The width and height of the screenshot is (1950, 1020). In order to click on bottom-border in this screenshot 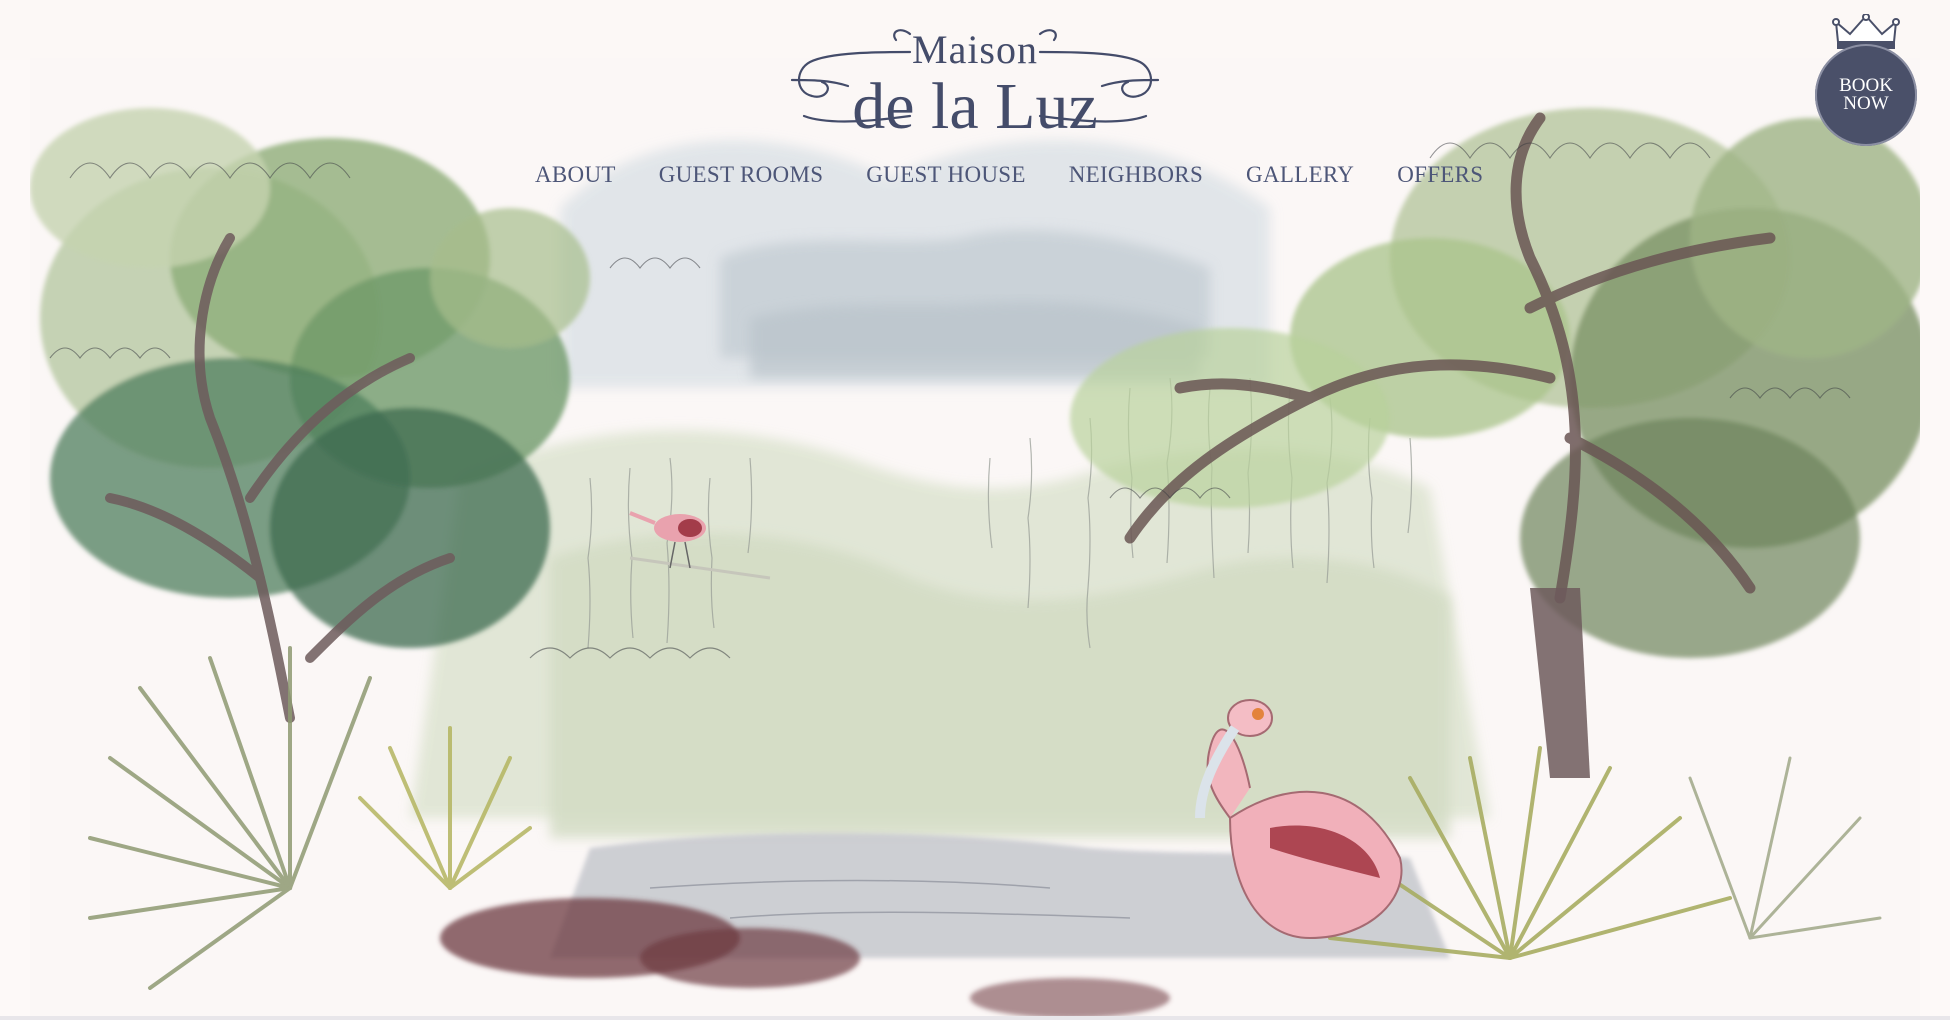, I will do `click(975, 1018)`.